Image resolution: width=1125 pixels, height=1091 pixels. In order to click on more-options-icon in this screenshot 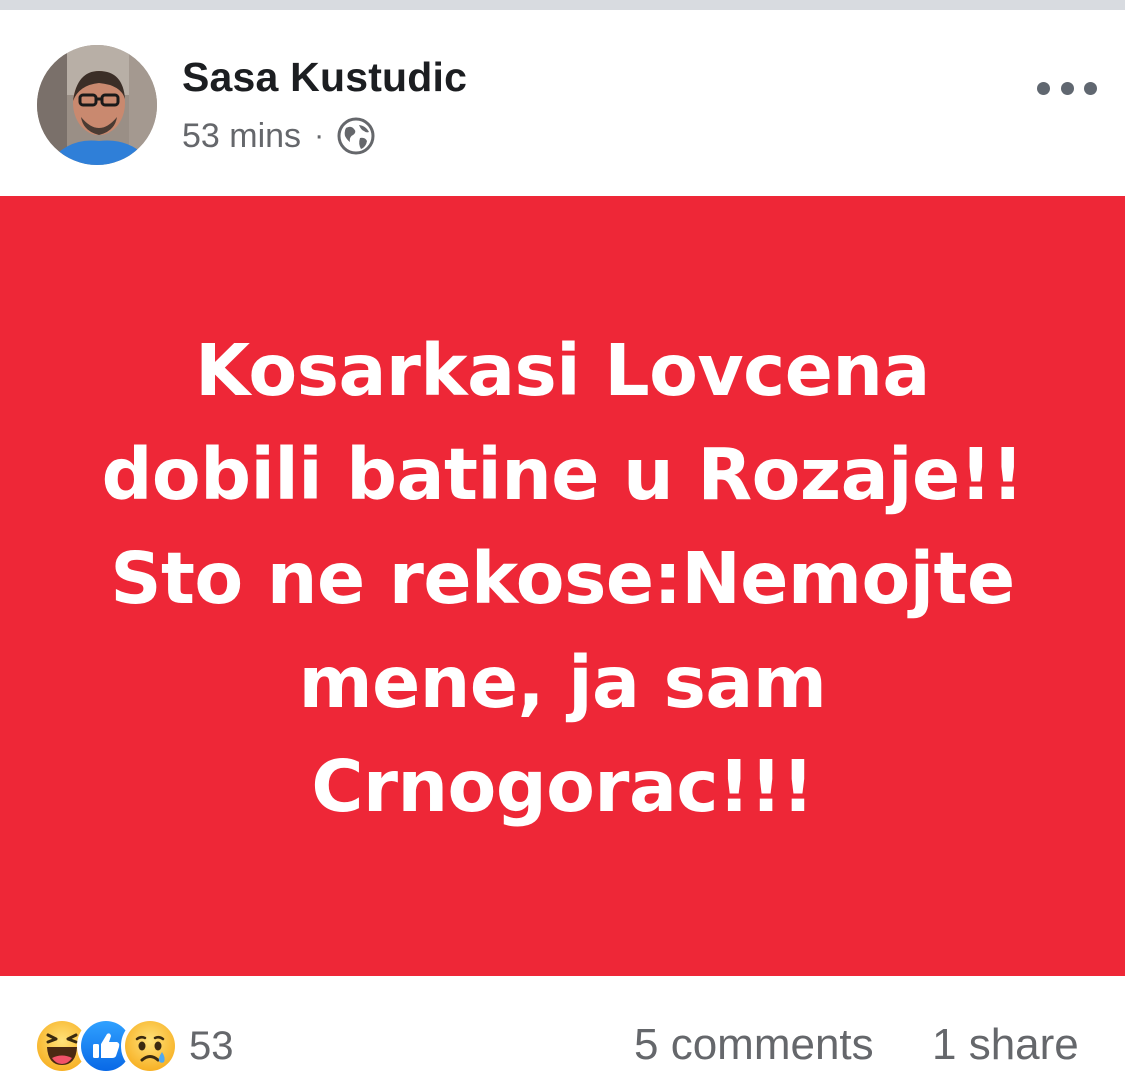, I will do `click(1067, 88)`.